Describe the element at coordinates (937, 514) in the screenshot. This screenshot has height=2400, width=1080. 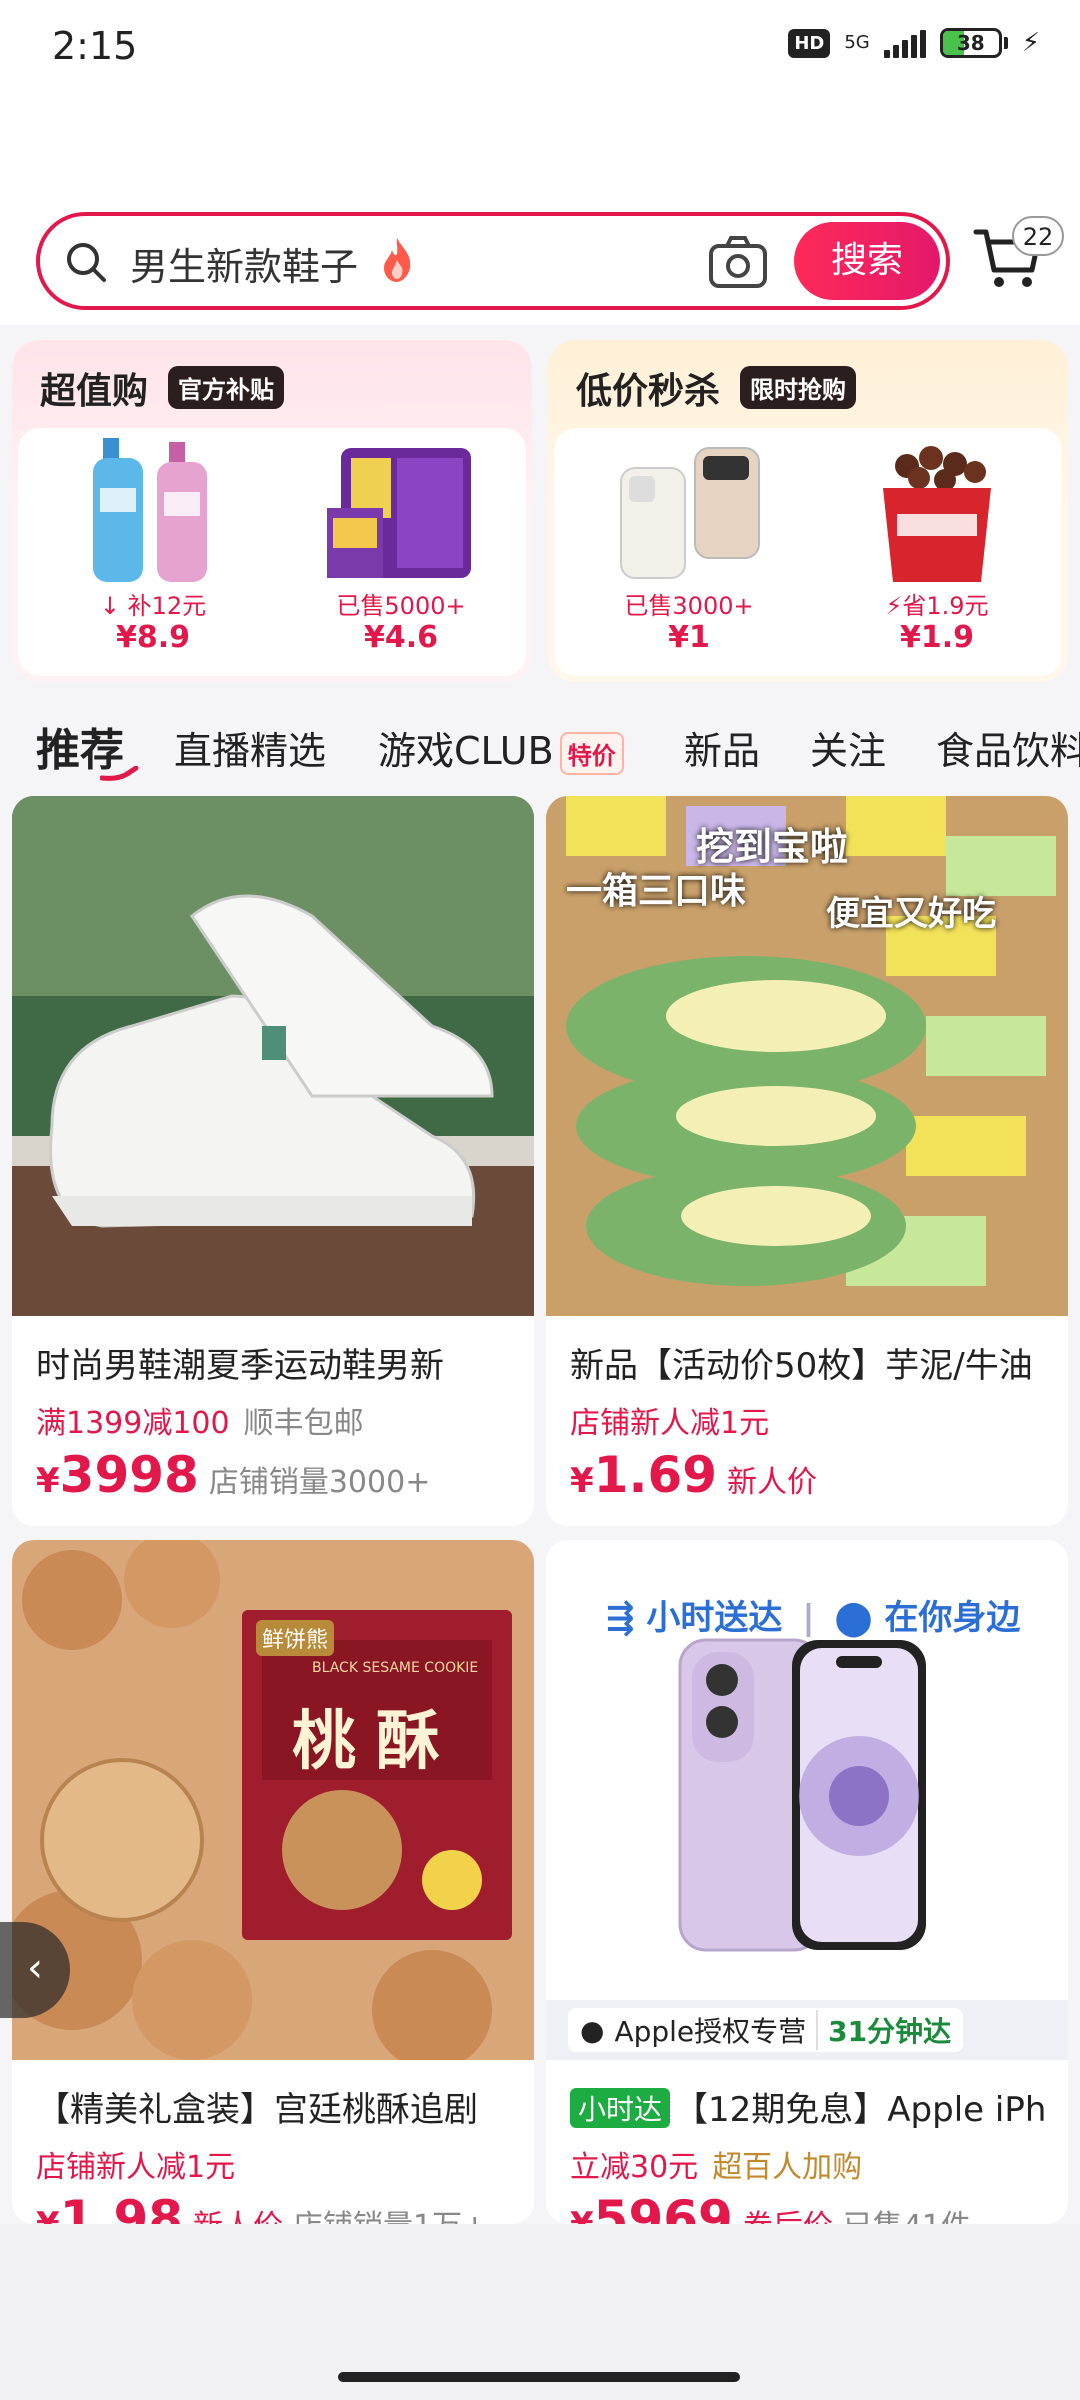
I see `chocolate-bucket-image` at that location.